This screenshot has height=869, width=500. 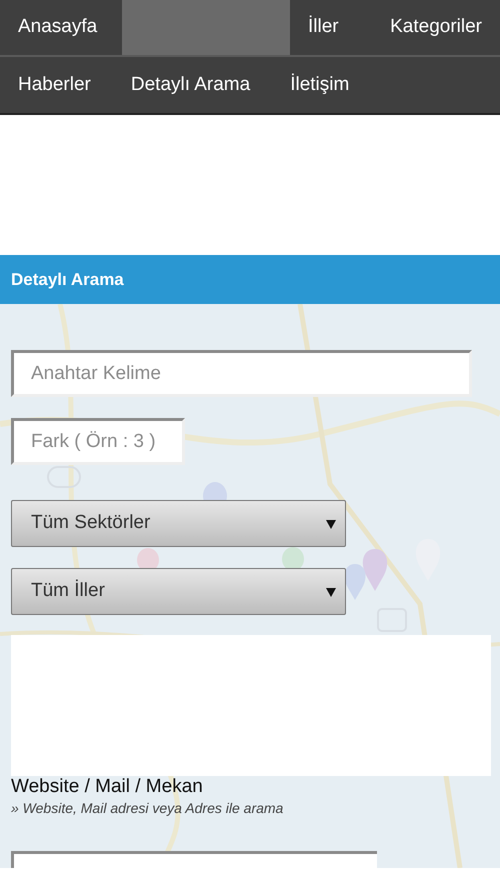 What do you see at coordinates (147, 808) in the screenshot?
I see `field-hint: » Website, Mail adresi veya Adres ile arama` at bounding box center [147, 808].